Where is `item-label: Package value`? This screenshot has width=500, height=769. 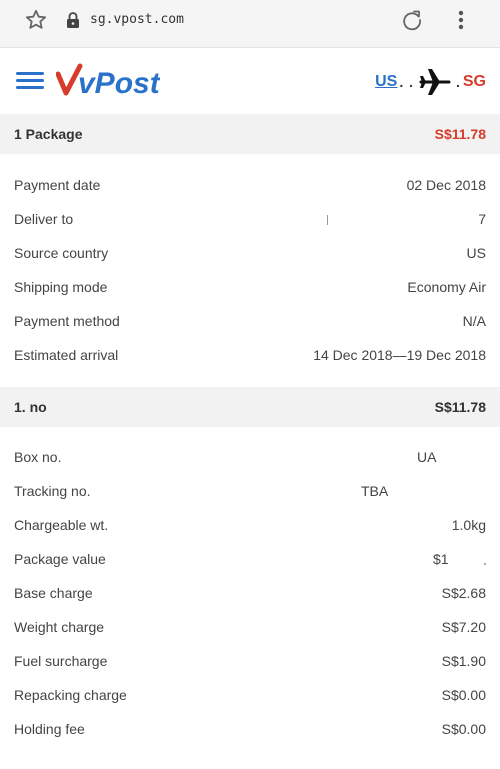 item-label: Package value is located at coordinates (60, 559).